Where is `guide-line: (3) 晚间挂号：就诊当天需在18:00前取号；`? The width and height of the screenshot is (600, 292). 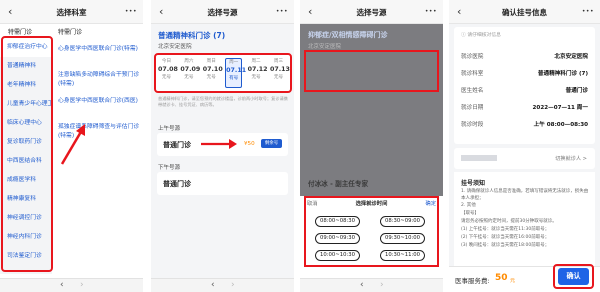 guide-line: (3) 晚间挂号：就诊当天需在18:00前取号； is located at coordinates (505, 245).